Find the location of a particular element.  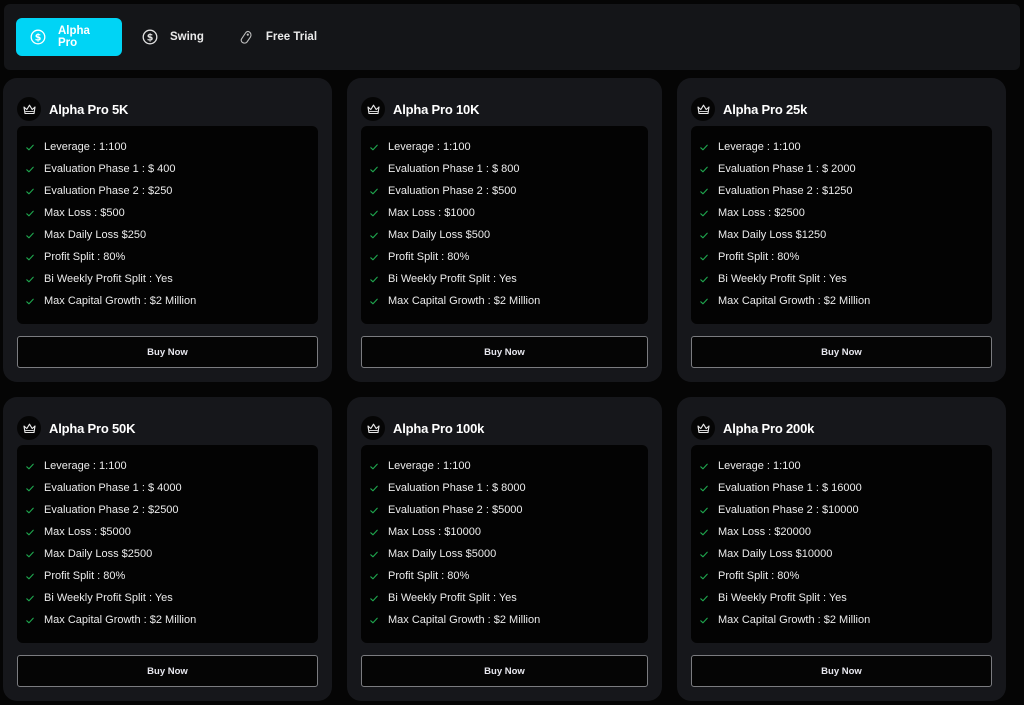

feature-text: Max Loss : $5000 is located at coordinates (87, 532).